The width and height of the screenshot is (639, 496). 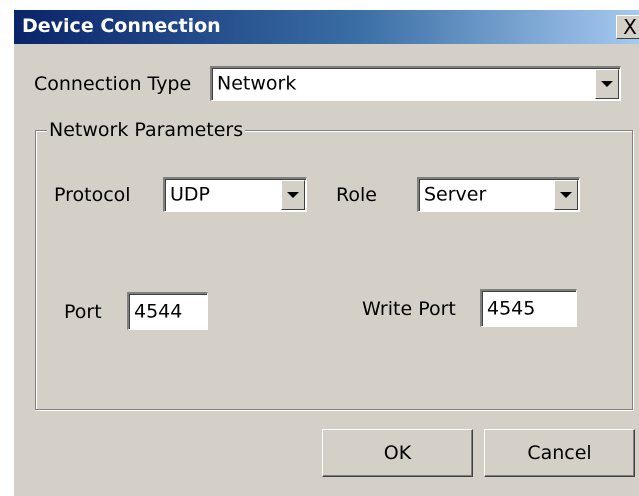 I want to click on close-button: X, so click(x=627, y=27).